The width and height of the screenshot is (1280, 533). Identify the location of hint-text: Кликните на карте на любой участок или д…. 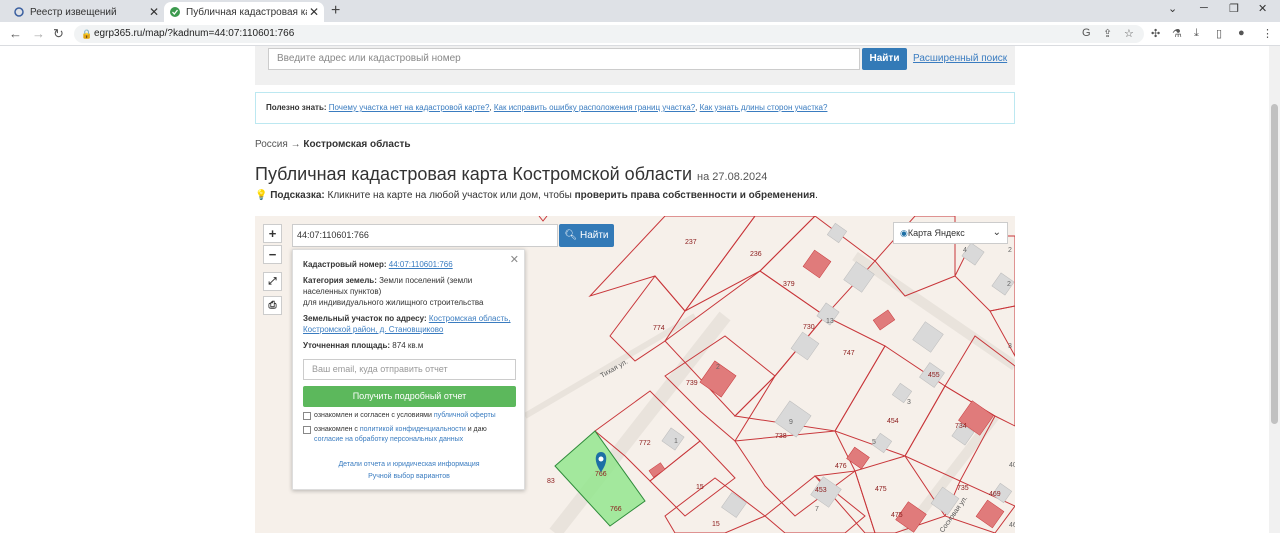
(449, 195).